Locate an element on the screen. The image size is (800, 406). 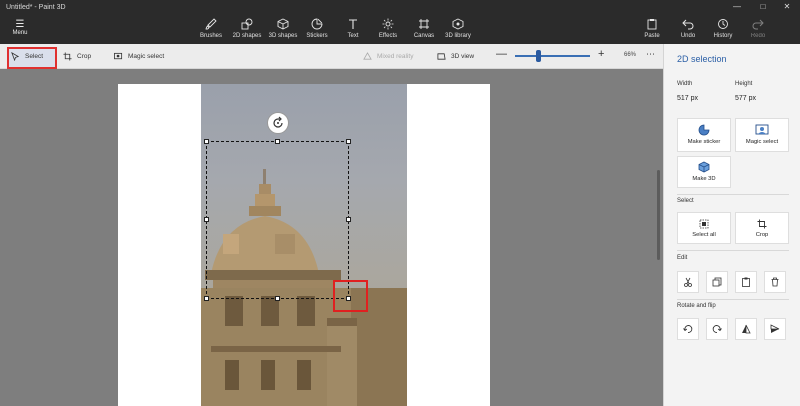
width-value: 517 px is located at coordinates (687, 98).